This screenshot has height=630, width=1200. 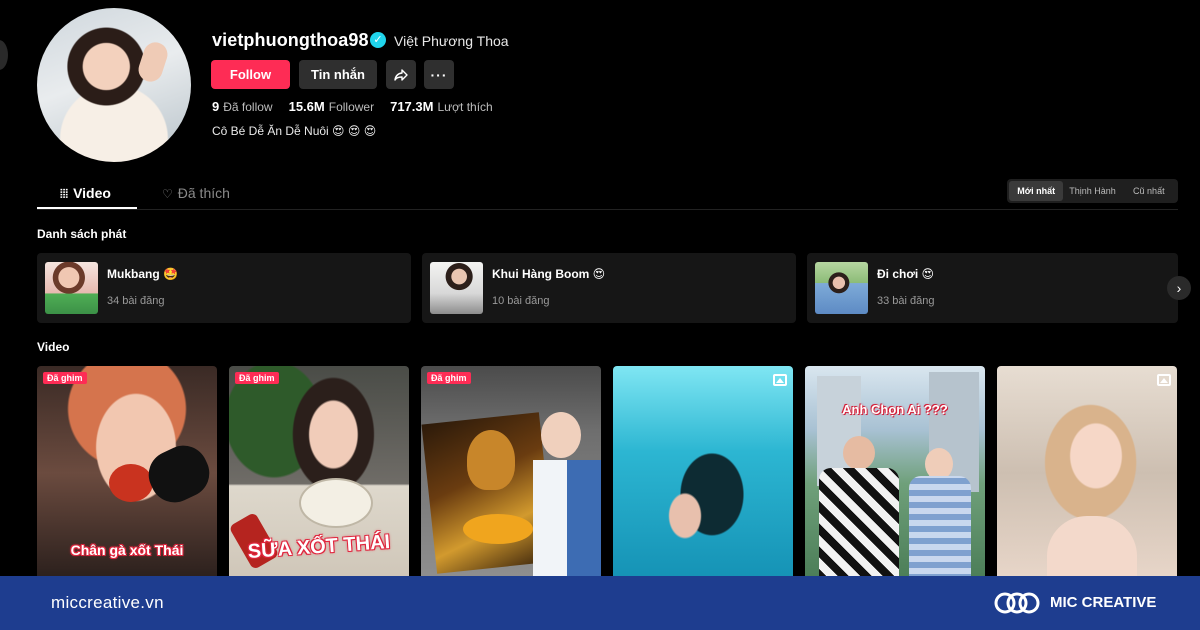 I want to click on sort-trending: Thịnh Hành, so click(x=1092, y=191).